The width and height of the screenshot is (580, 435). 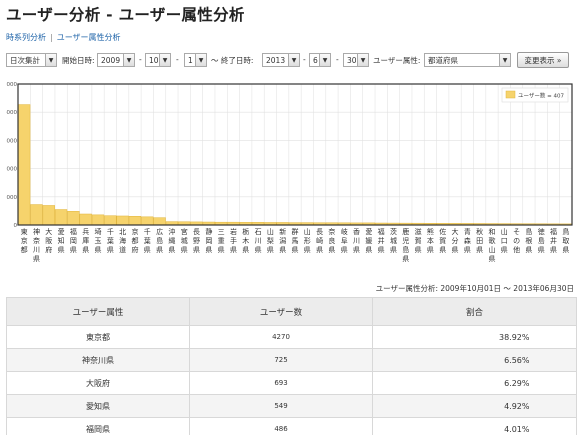 I want to click on x-tick-label: 岐, so click(x=344, y=231).